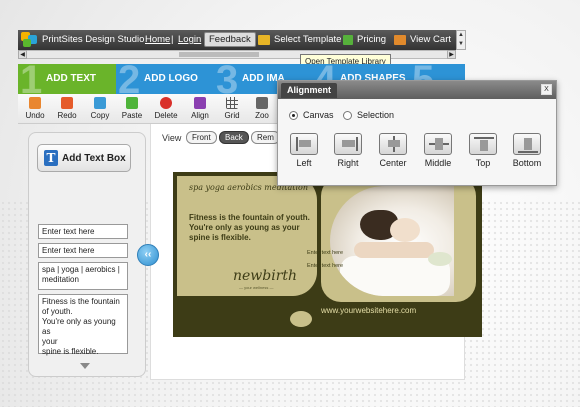  Describe the element at coordinates (451, 54) in the screenshot. I see `scroll-right-arrow-icon: ▶` at that location.